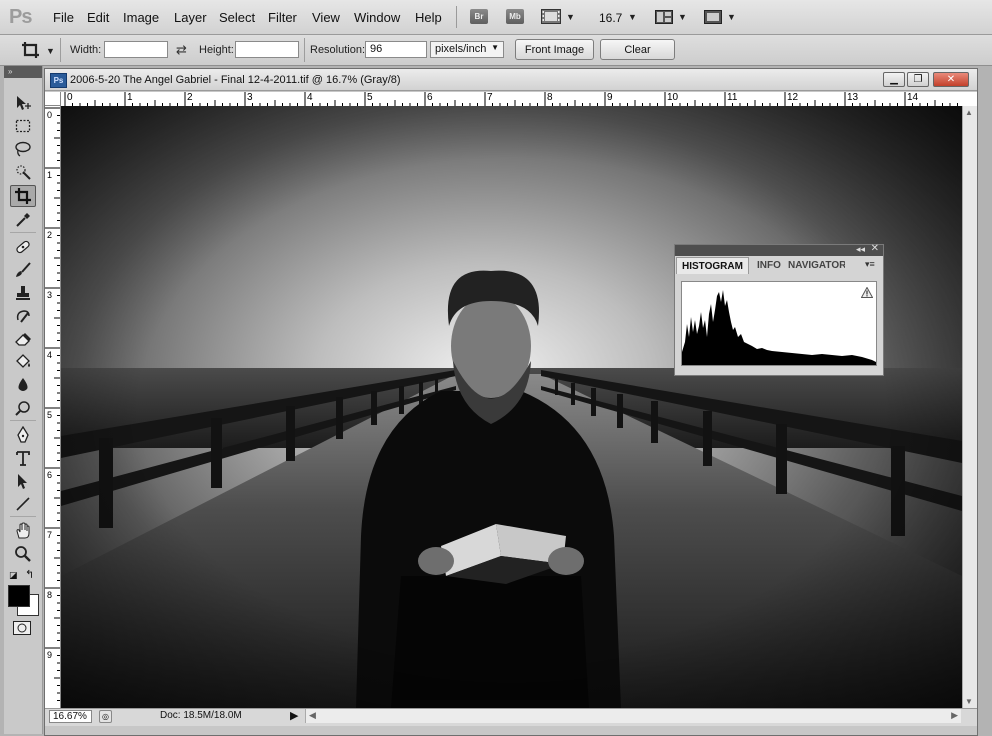 Image resolution: width=992 pixels, height=736 pixels. I want to click on tab-navigator: NAVIGATOR, so click(814, 265).